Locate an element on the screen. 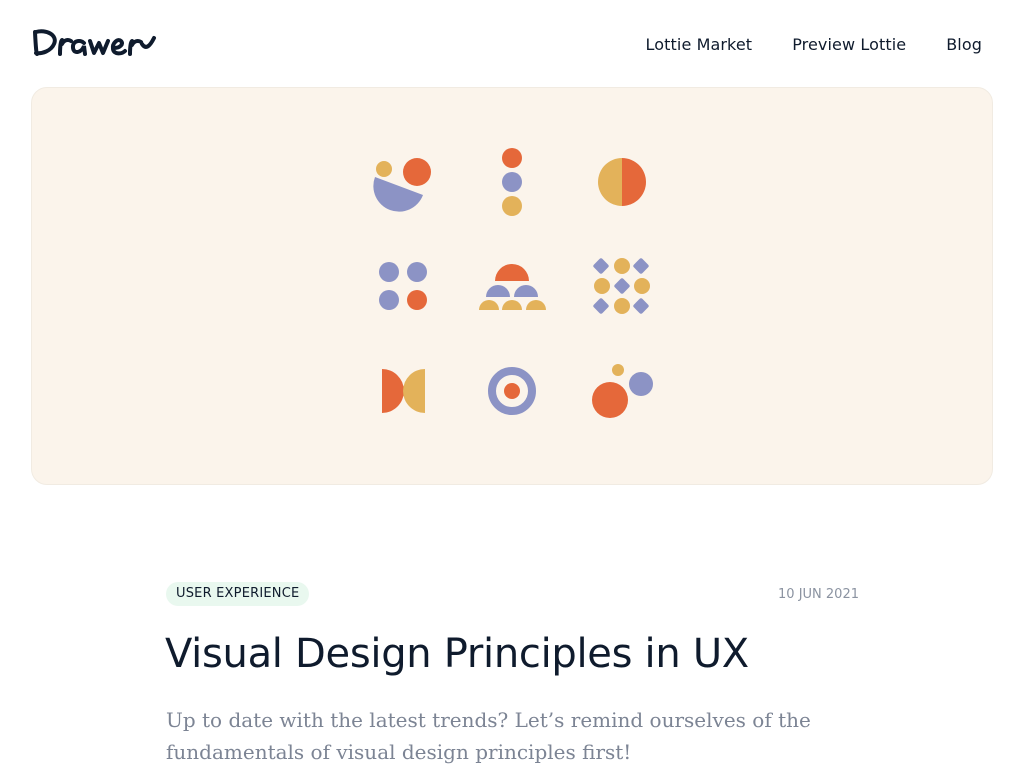  scattered-circles-icon is located at coordinates (622, 391).